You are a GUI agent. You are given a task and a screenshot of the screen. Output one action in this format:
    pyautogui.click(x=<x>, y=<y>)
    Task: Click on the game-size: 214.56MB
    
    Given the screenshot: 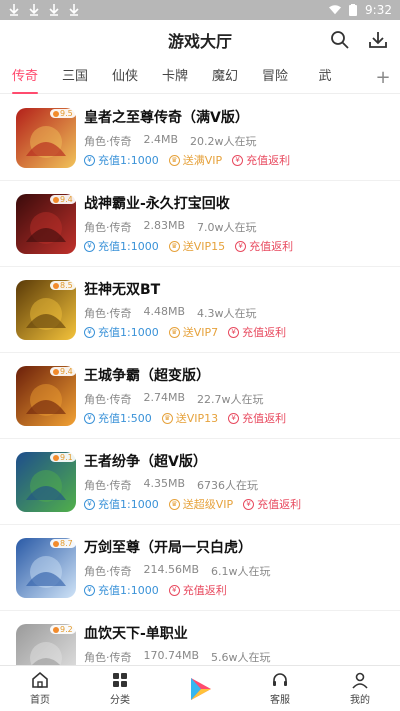 What is the action you would take?
    pyautogui.click(x=171, y=569)
    